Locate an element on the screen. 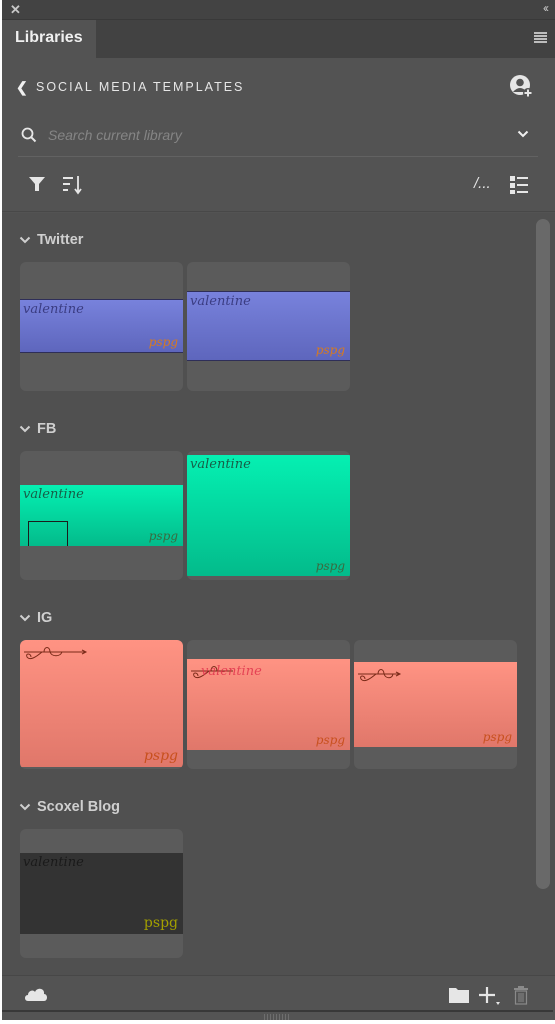  group-name: Scoxel Blog is located at coordinates (78, 807).